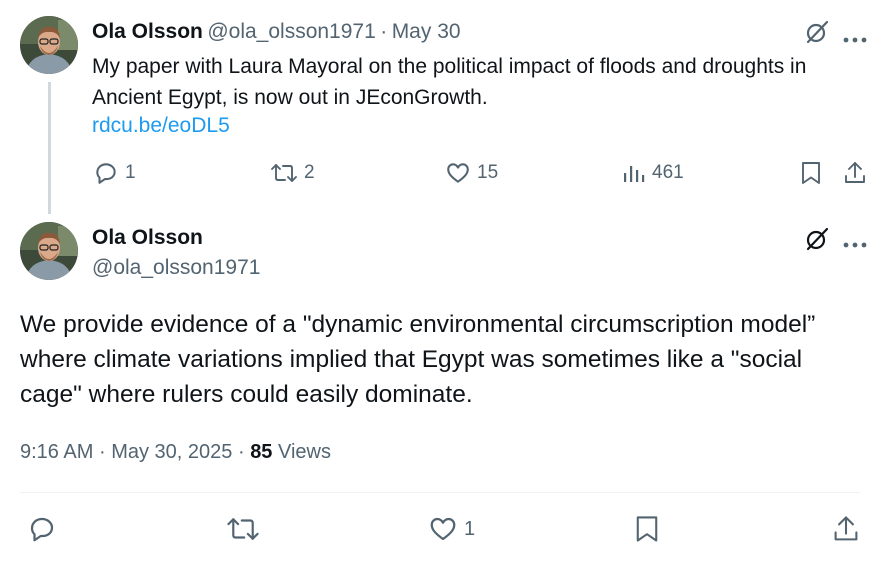 The image size is (880, 561). I want to click on tweet-date: May 30, 2025, so click(171, 452).